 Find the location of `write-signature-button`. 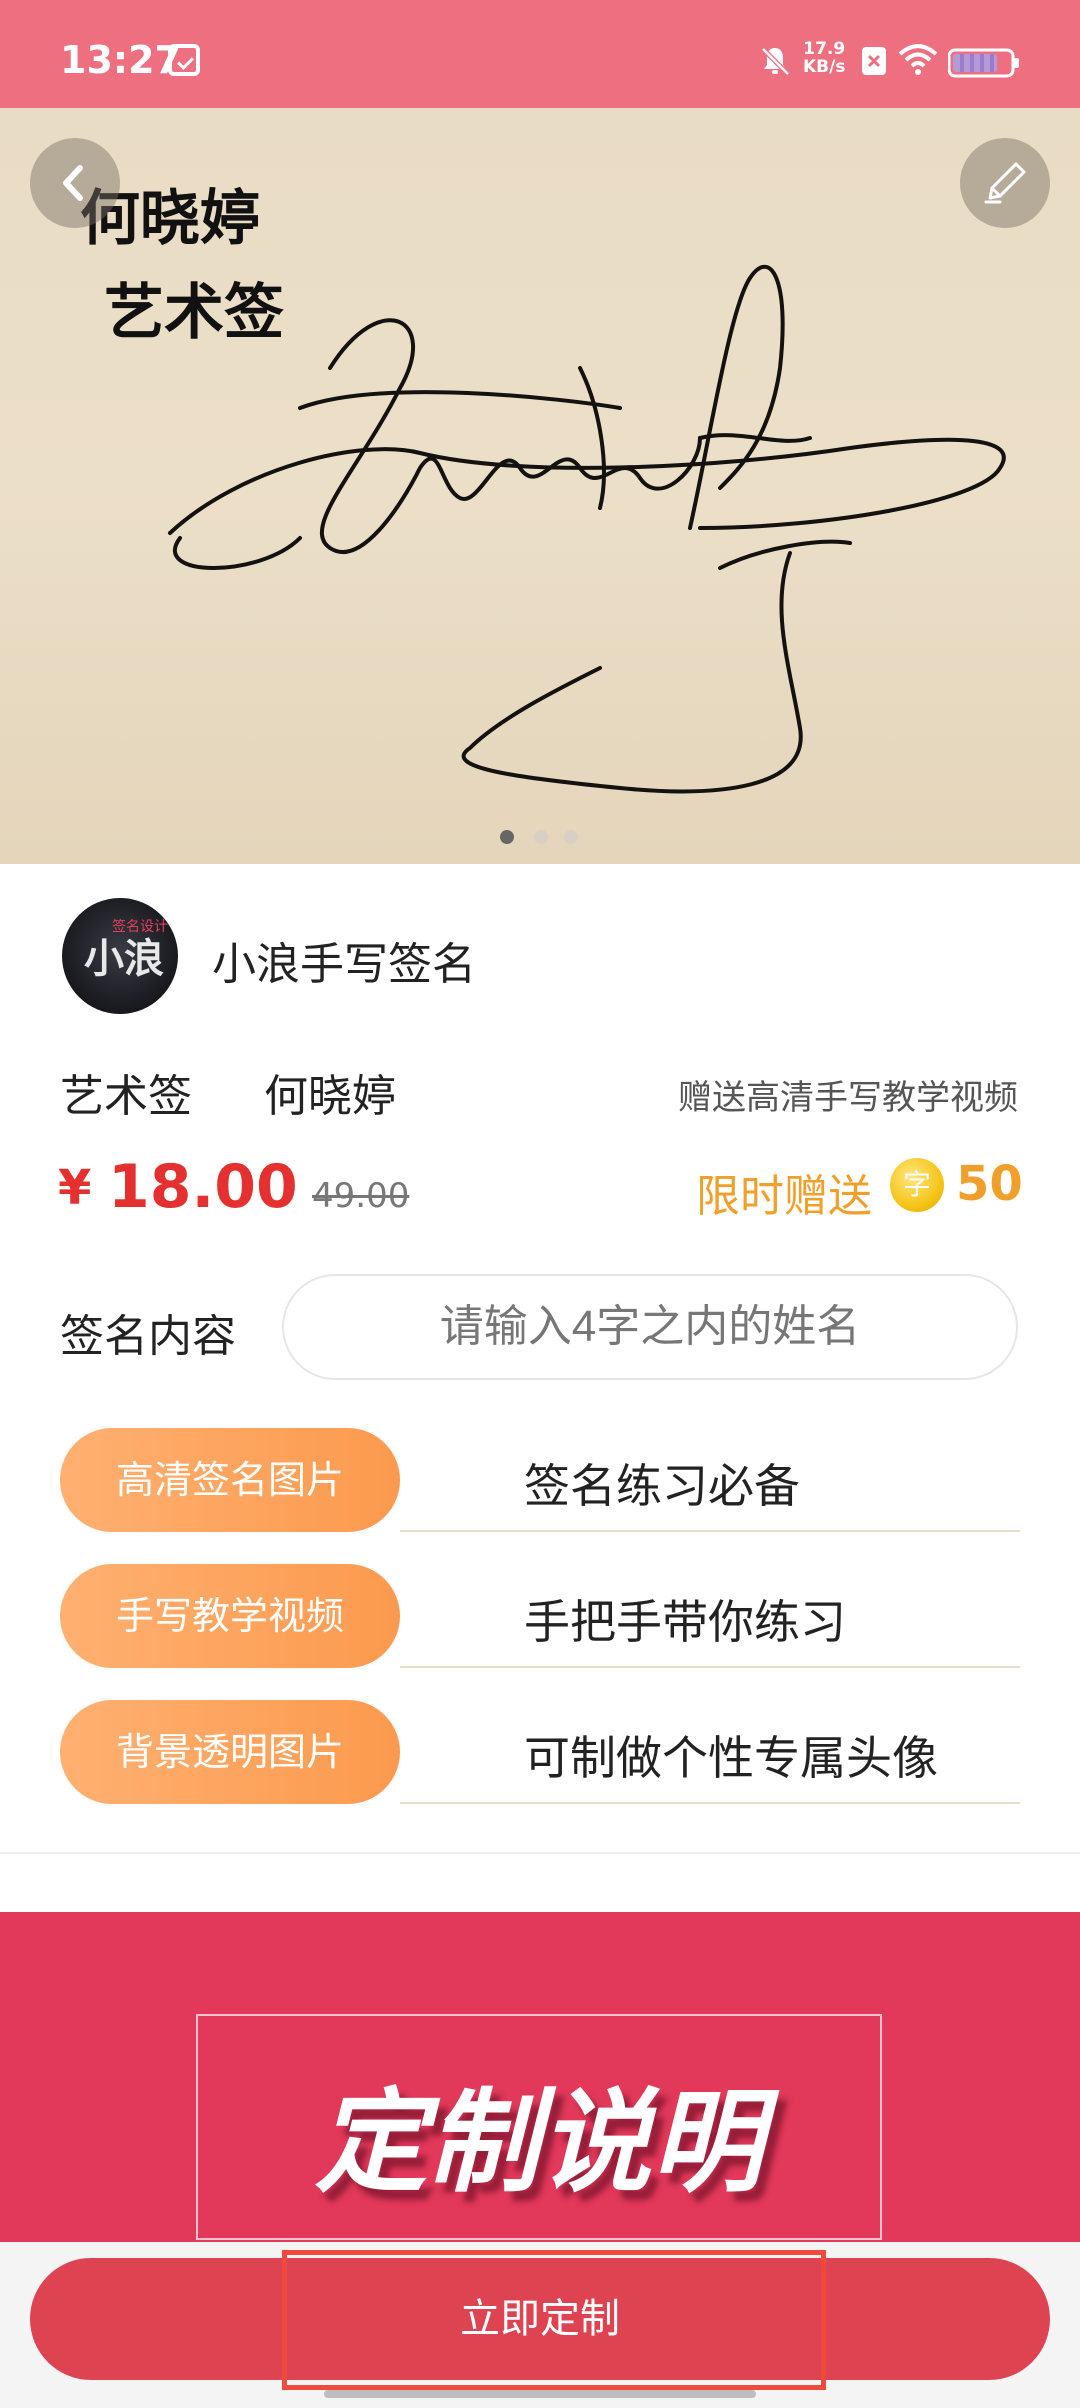

write-signature-button is located at coordinates (1005, 183).